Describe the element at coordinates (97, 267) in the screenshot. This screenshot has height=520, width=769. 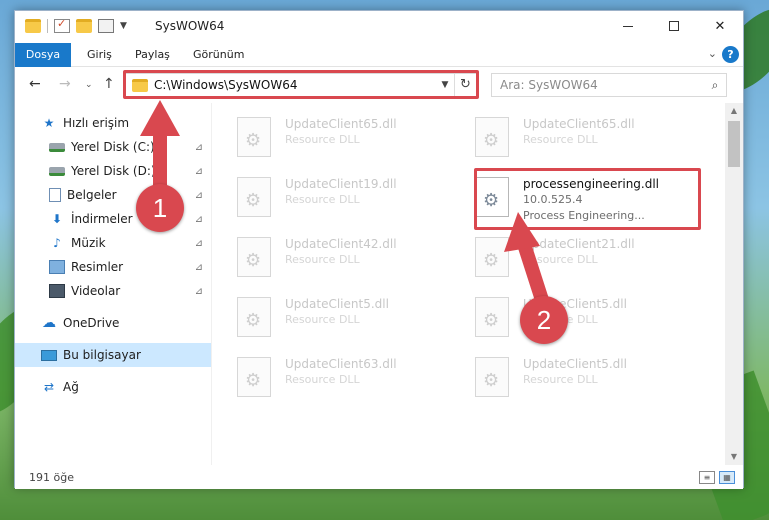
I see `sidebar-item-label: Resimler` at that location.